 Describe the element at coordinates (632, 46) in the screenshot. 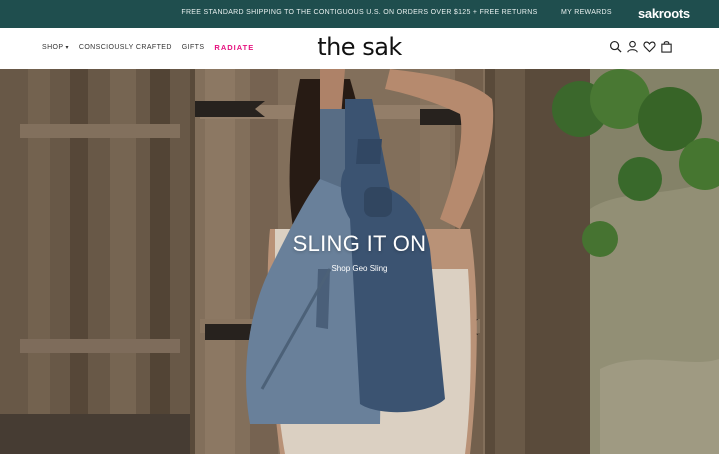

I see `account-icon` at that location.